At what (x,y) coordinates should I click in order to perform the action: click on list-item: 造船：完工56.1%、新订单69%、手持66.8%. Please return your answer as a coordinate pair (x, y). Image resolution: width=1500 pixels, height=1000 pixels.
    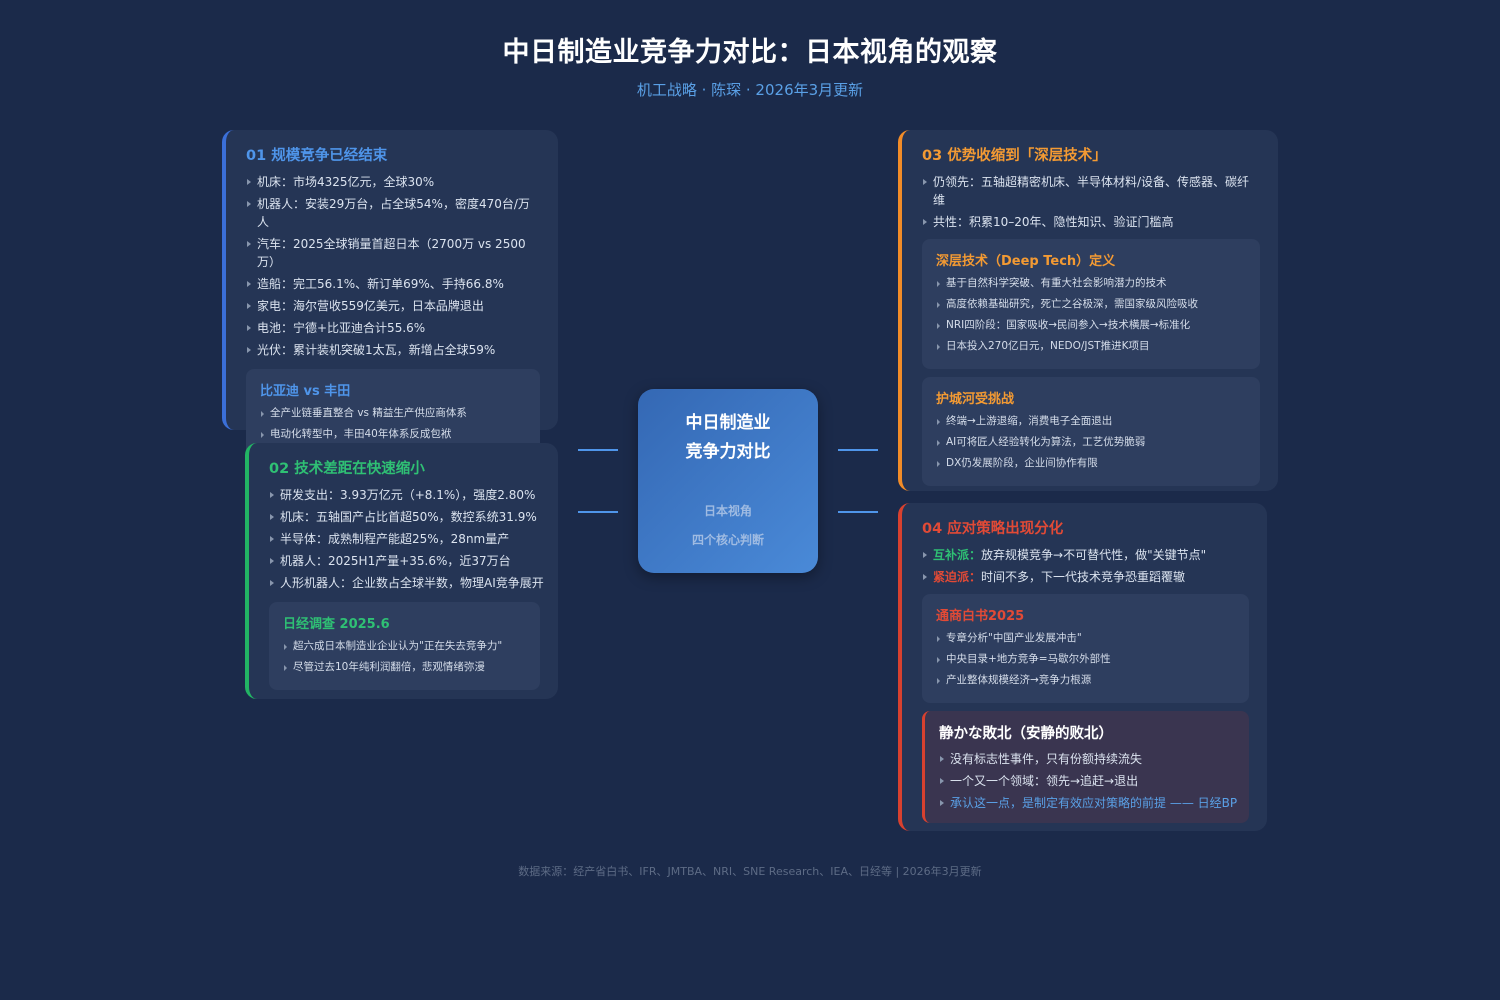
    Looking at the image, I should click on (393, 284).